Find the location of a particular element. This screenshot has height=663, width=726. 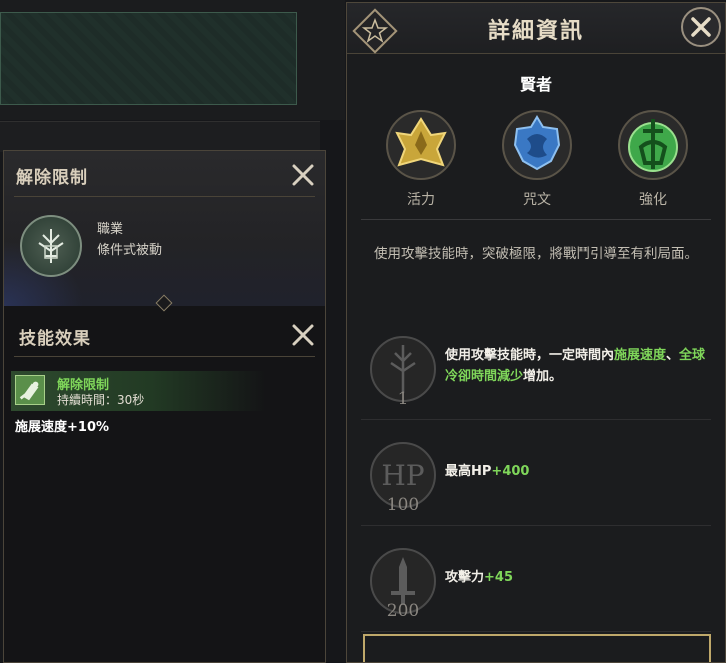

bonus-row-selected is located at coordinates (537, 648).